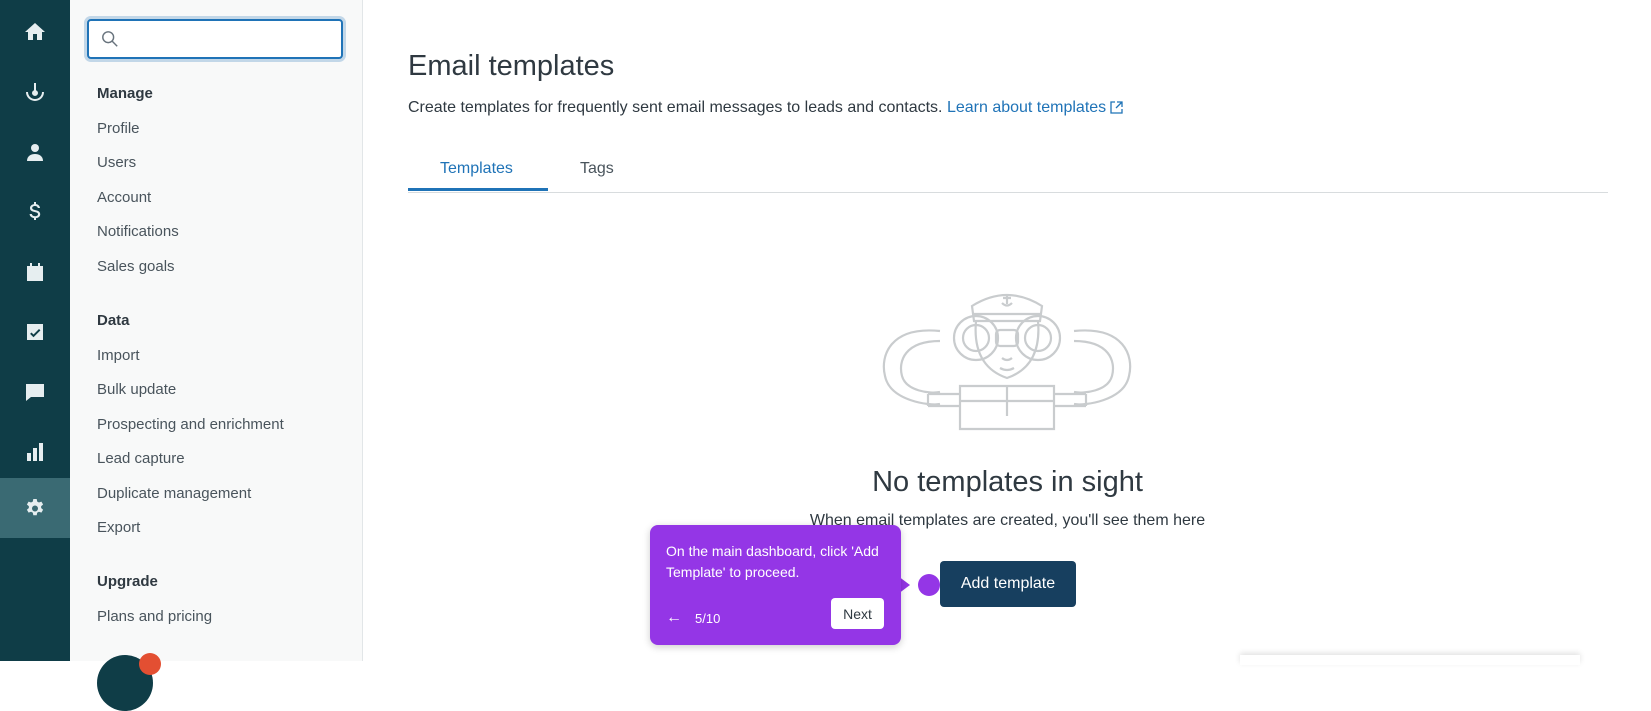 Image resolution: width=1651 pixels, height=711 pixels. What do you see at coordinates (1116, 107) in the screenshot?
I see `external-link-icon` at bounding box center [1116, 107].